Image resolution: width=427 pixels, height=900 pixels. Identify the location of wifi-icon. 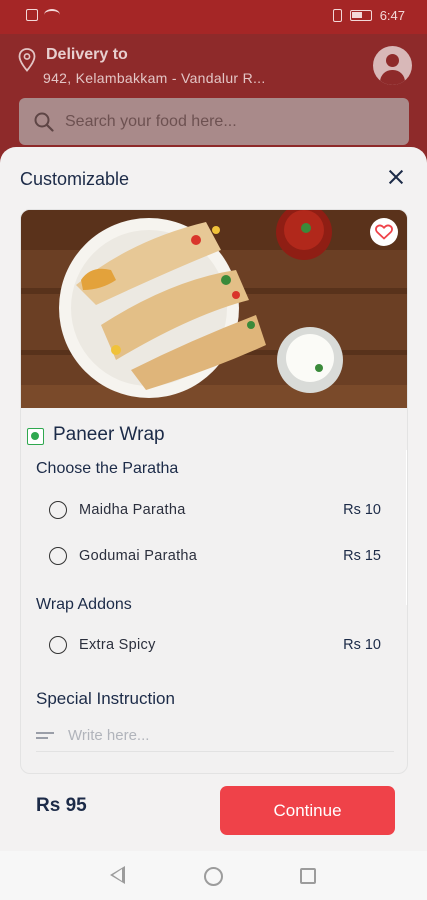
(52, 15).